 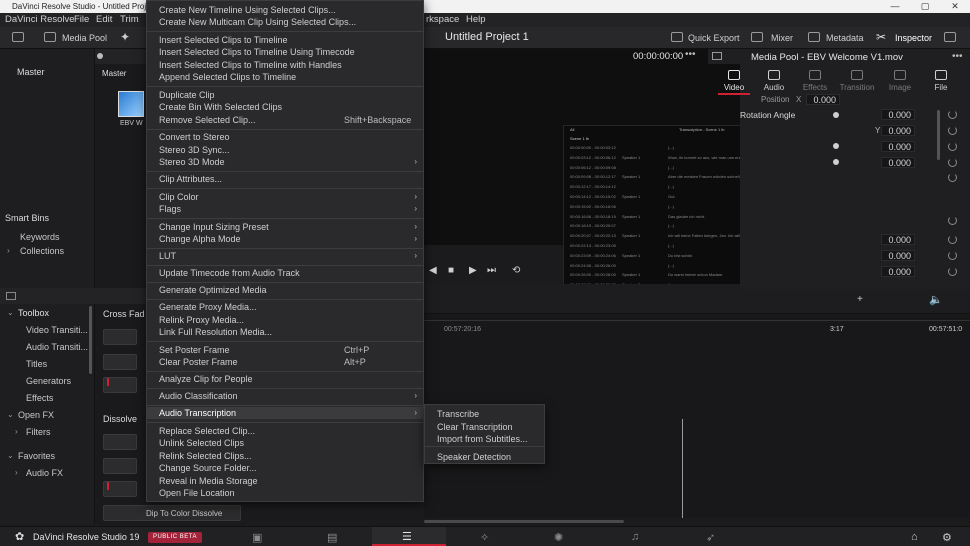 I want to click on expand-icon, so click(x=950, y=37).